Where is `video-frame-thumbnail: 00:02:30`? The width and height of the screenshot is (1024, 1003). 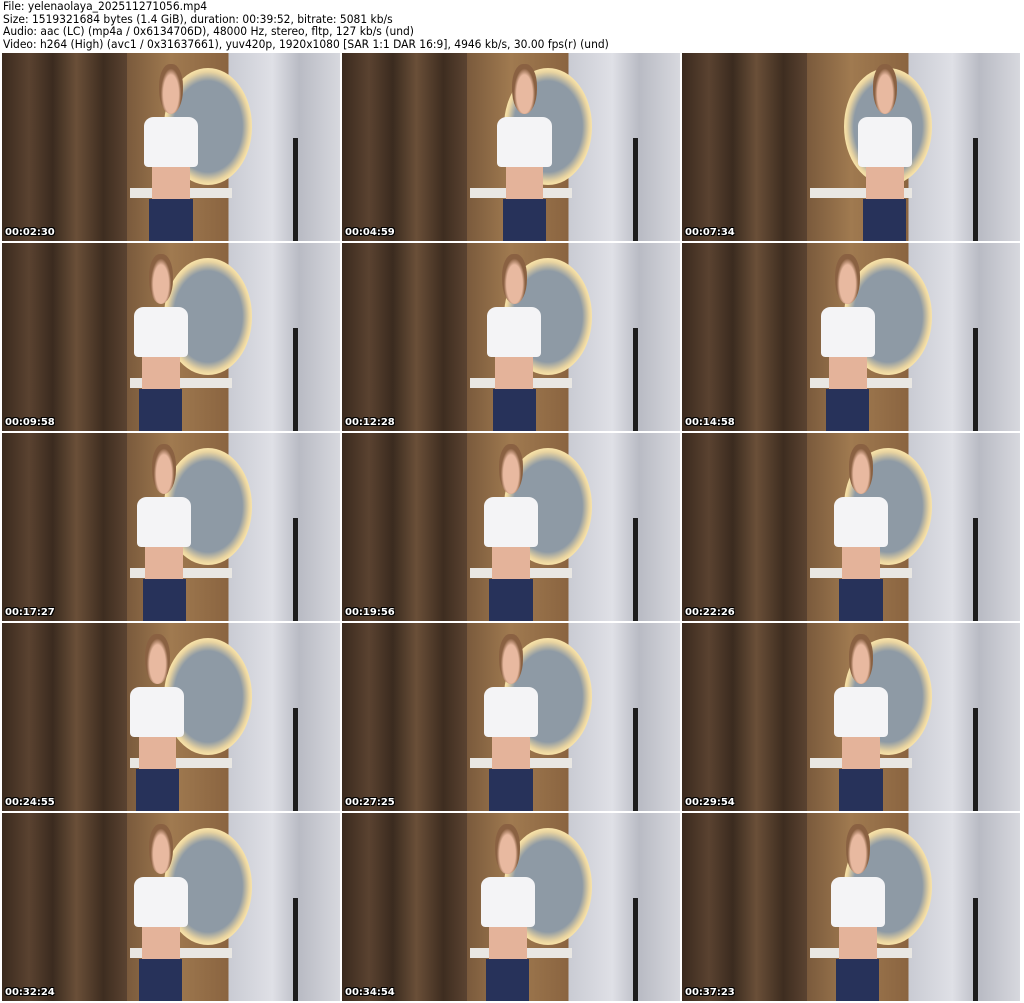
video-frame-thumbnail: 00:02:30 is located at coordinates (171, 147).